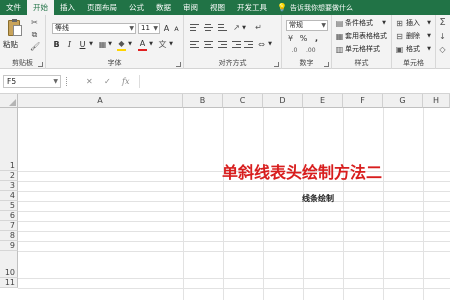 This screenshot has height=300, width=450. Describe the element at coordinates (121, 50) in the screenshot. I see `fill-color-swatch` at that location.